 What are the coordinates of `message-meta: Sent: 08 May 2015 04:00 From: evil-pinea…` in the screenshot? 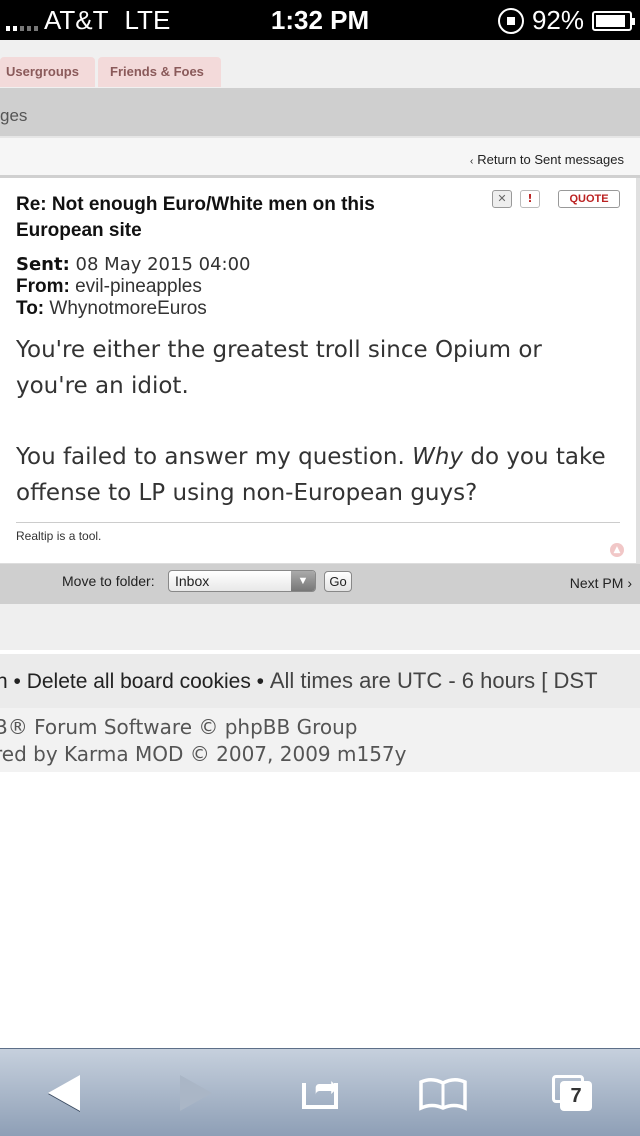 It's located at (318, 287).